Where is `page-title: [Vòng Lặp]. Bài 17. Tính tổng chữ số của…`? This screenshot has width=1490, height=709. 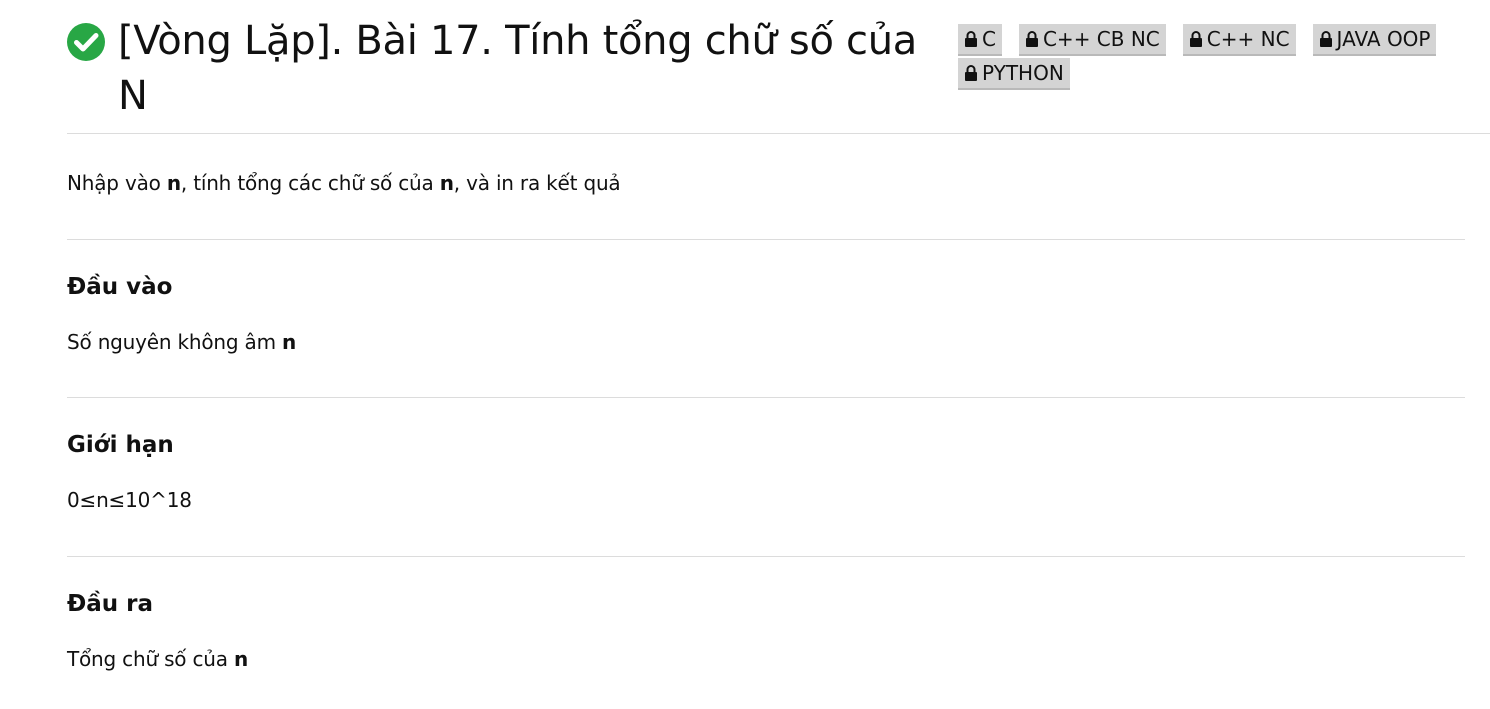
page-title: [Vòng Lặp]. Bài 17. Tính tổng chữ số của… is located at coordinates (517, 68).